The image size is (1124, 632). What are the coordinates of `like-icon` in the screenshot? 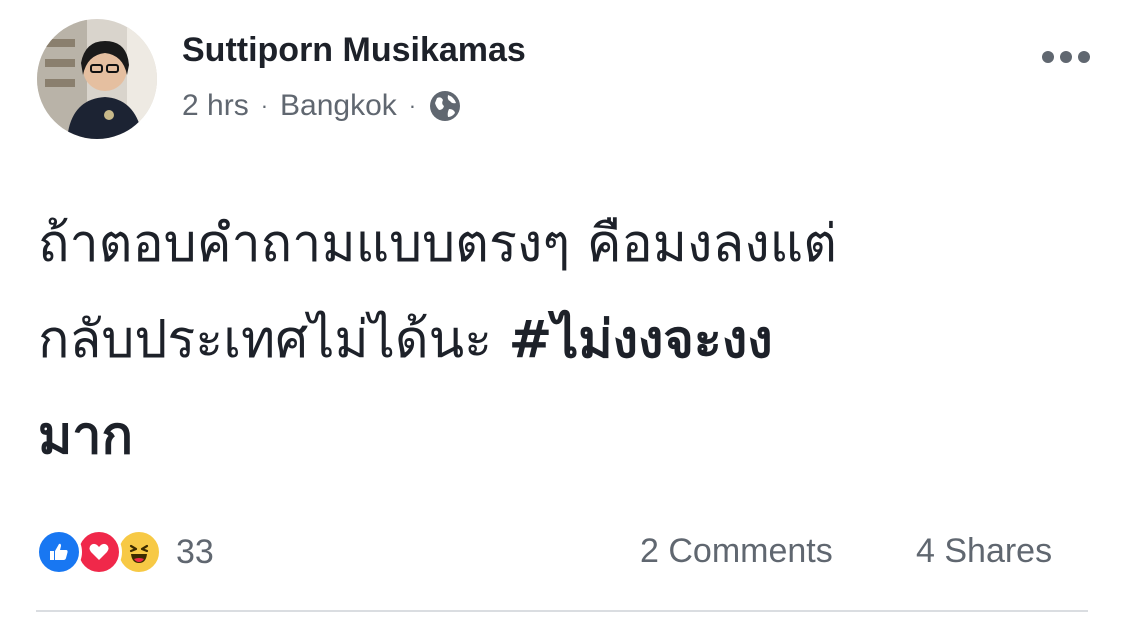 It's located at (59, 552).